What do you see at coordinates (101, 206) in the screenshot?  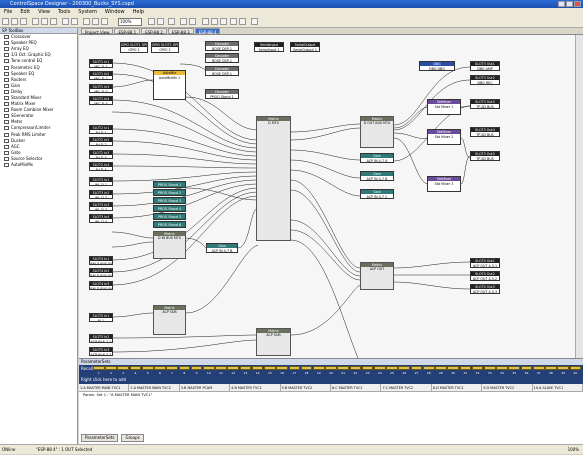 I see `input-slot-block: SLOT3 In3 WL-D-3` at bounding box center [101, 206].